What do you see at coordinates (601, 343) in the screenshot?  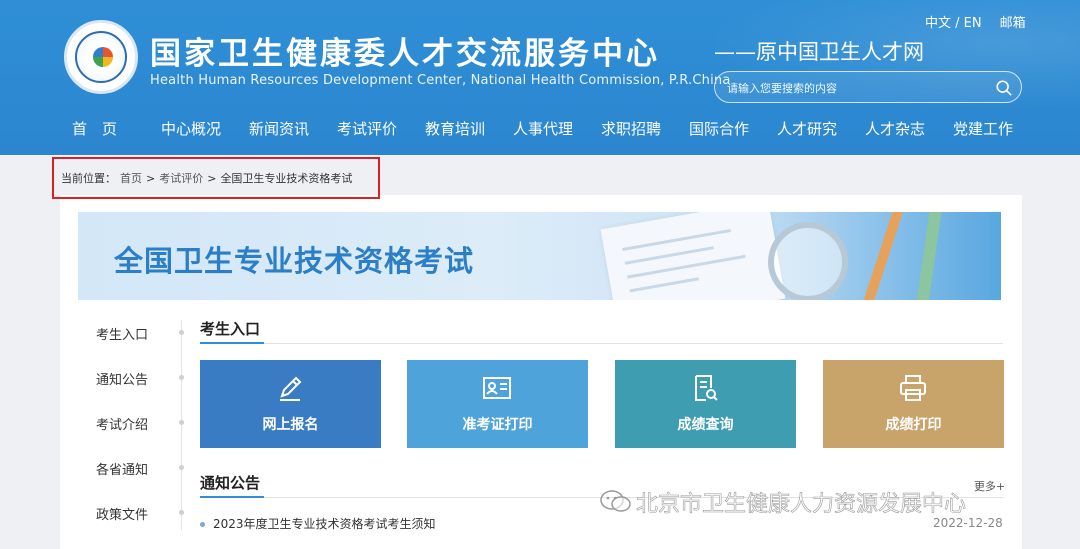 I see `section-divider` at bounding box center [601, 343].